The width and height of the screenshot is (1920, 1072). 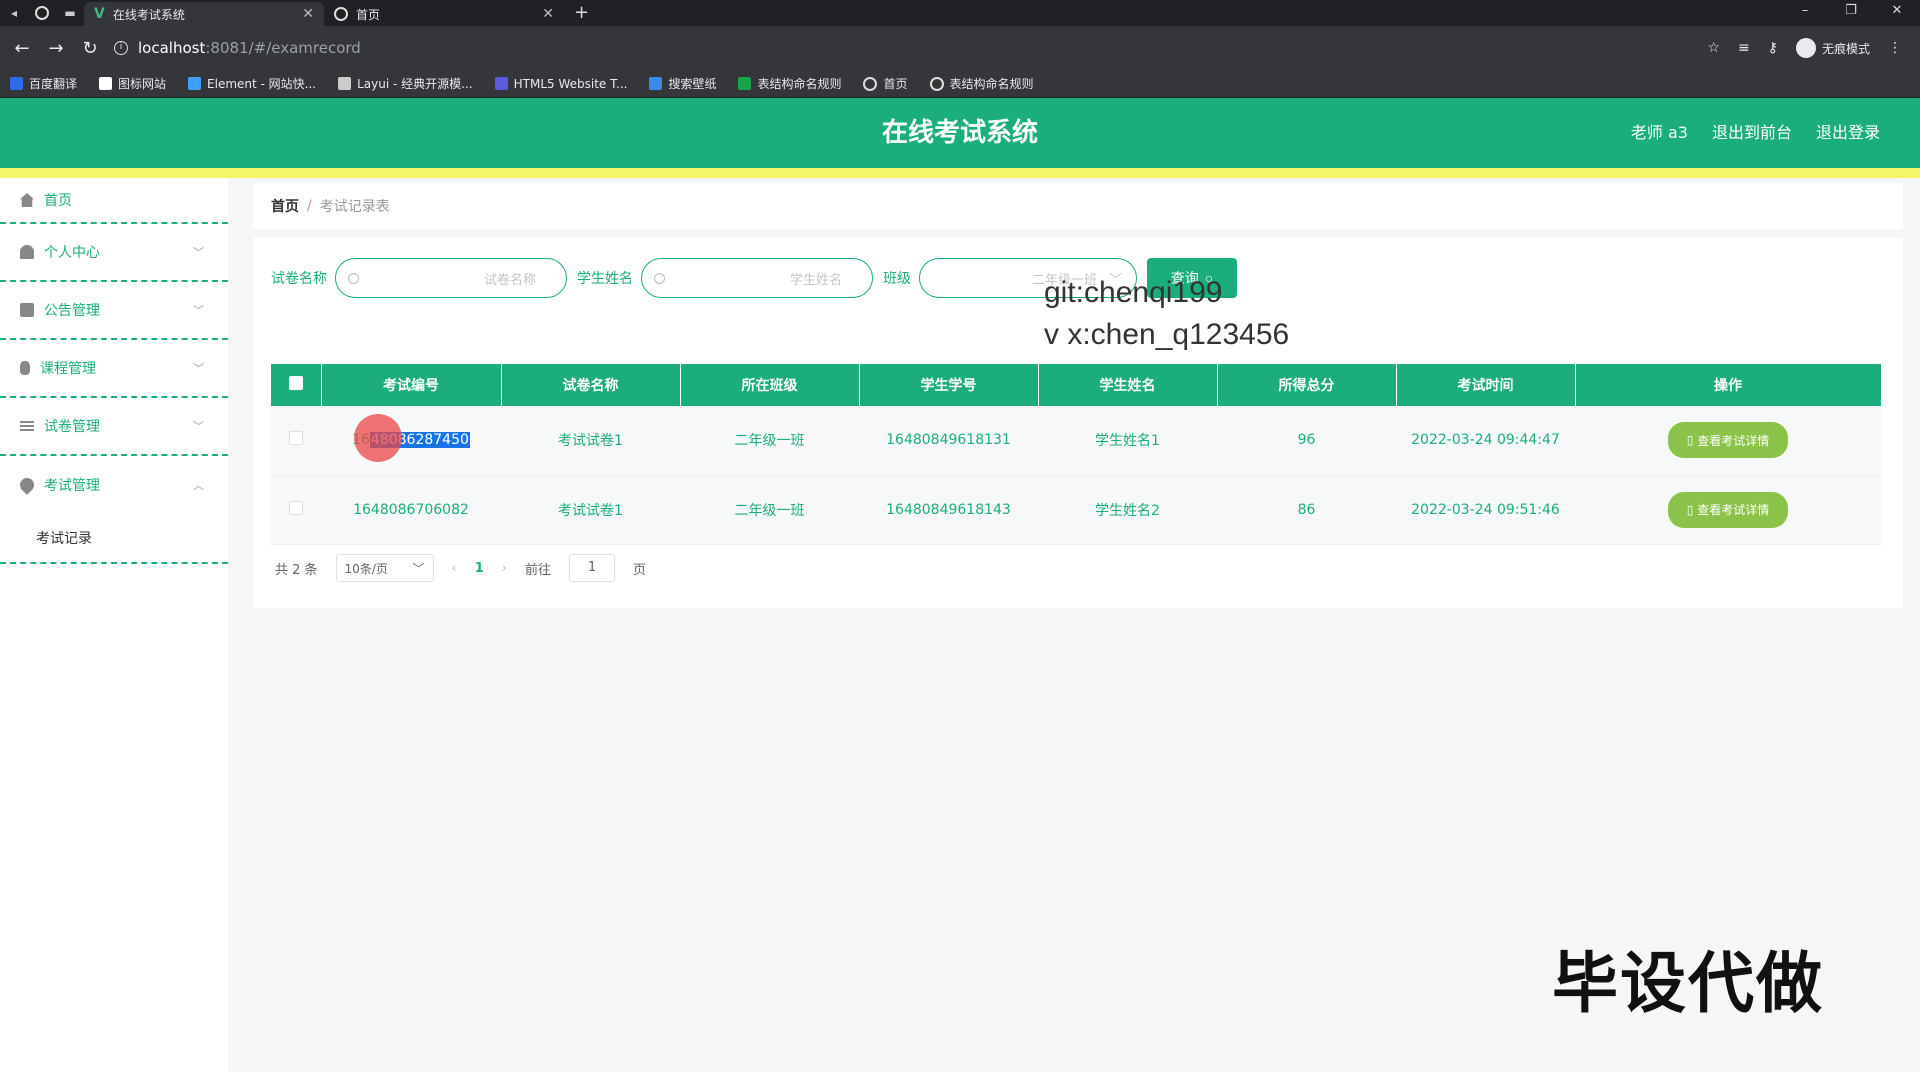 I want to click on next-page-icon: ›, so click(x=504, y=568).